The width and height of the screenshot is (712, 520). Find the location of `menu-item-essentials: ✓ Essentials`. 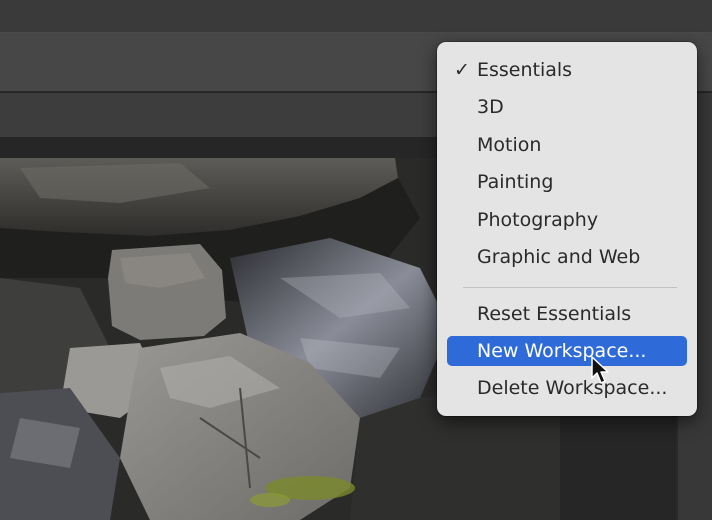

menu-item-essentials: ✓ Essentials is located at coordinates (567, 70).